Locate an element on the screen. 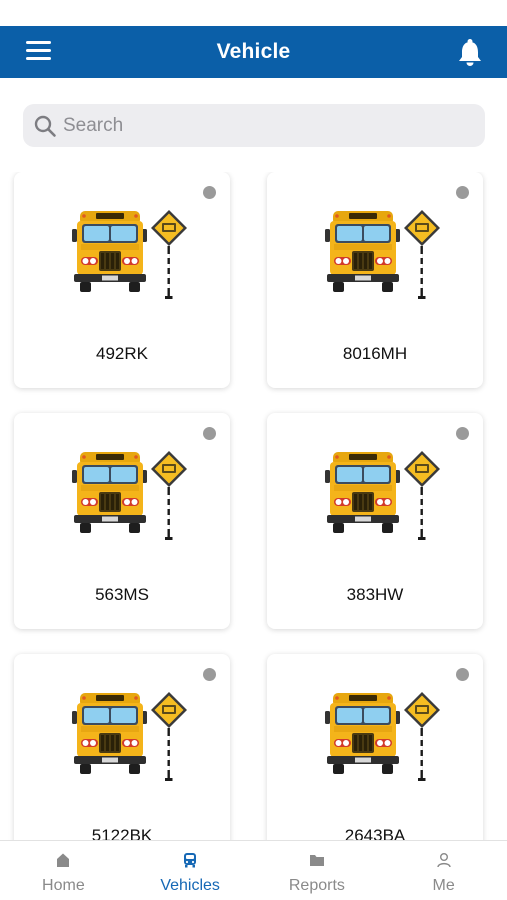 This screenshot has width=507, height=900. tab-label: Reports is located at coordinates (316, 885).